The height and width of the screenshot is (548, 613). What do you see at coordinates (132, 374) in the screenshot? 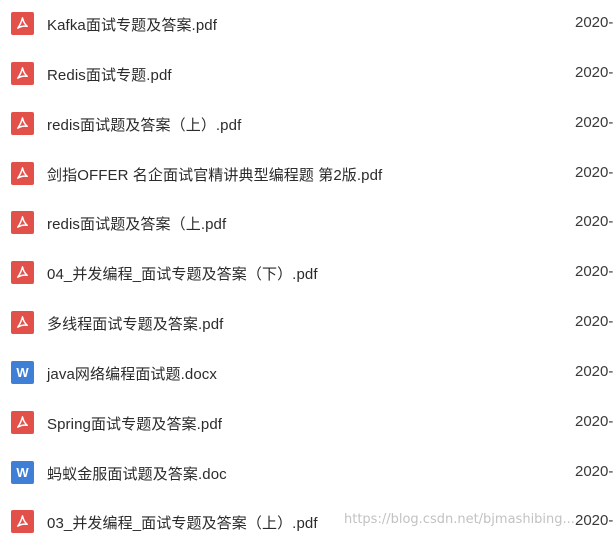
I see `file-name: java网络编程面试题.docx` at bounding box center [132, 374].